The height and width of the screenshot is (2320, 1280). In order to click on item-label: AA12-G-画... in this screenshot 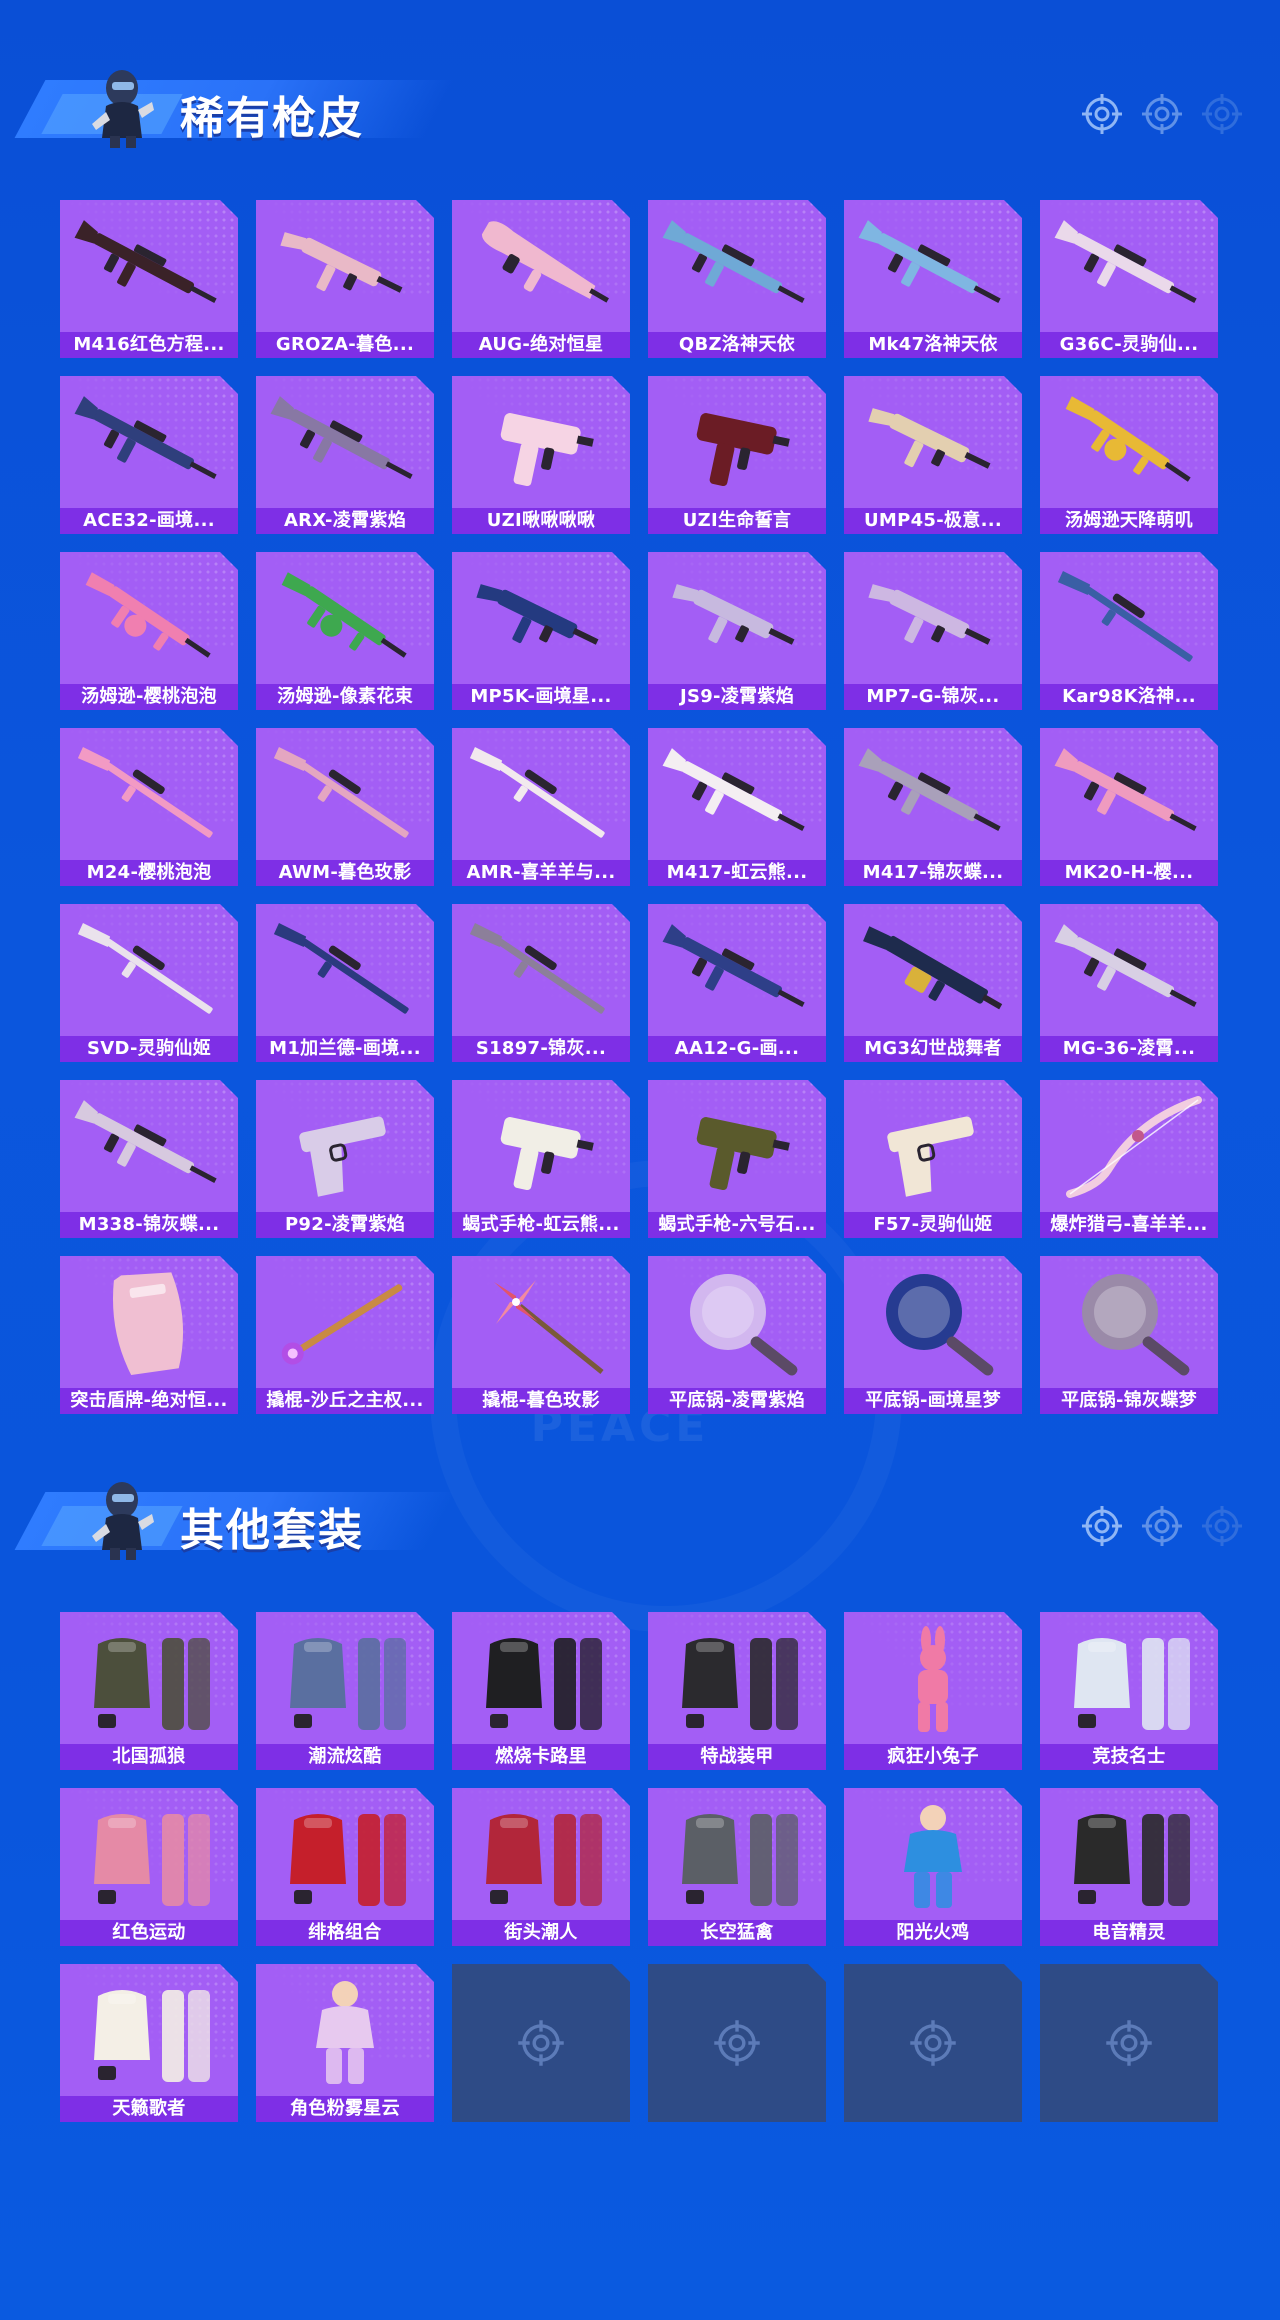, I will do `click(737, 1049)`.